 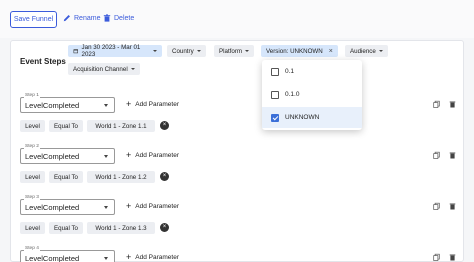 I want to click on version-dropdown-menu: 0.1 0.1.0 UNKNOWN, so click(x=312, y=95).